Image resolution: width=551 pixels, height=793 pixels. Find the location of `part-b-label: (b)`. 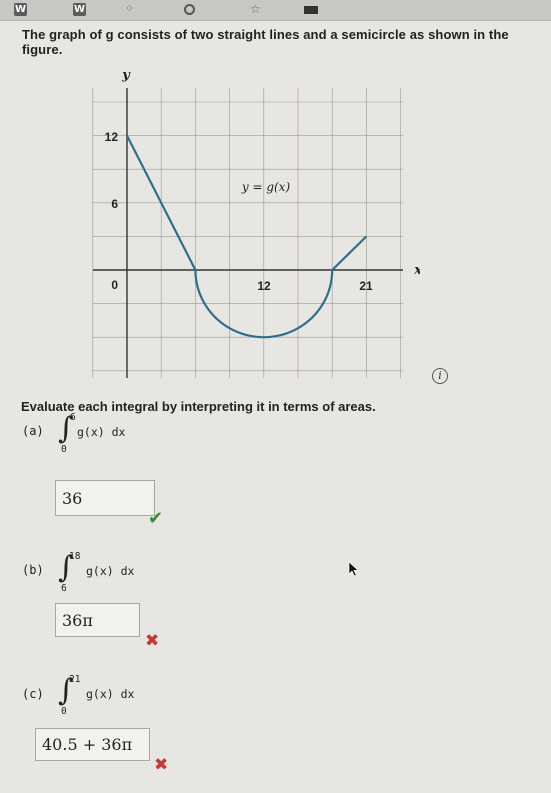

part-b-label: (b) is located at coordinates (33, 570).